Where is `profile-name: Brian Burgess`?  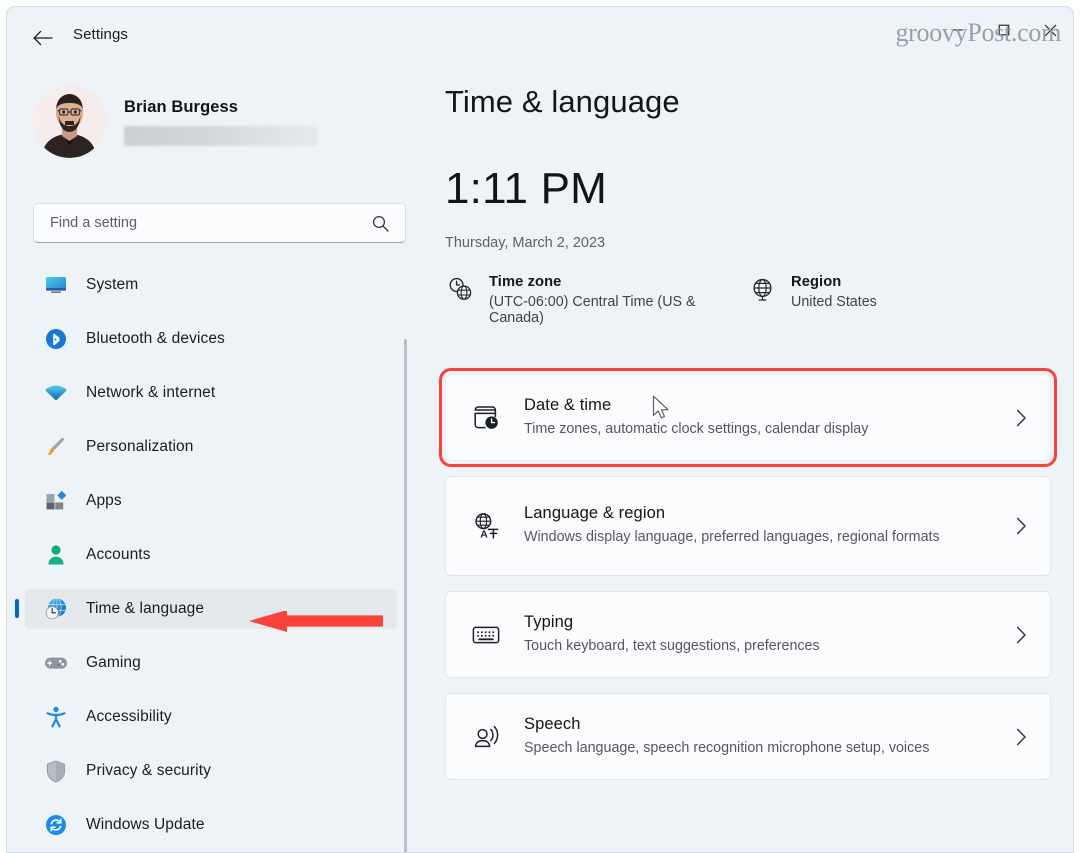 profile-name: Brian Burgess is located at coordinates (181, 106).